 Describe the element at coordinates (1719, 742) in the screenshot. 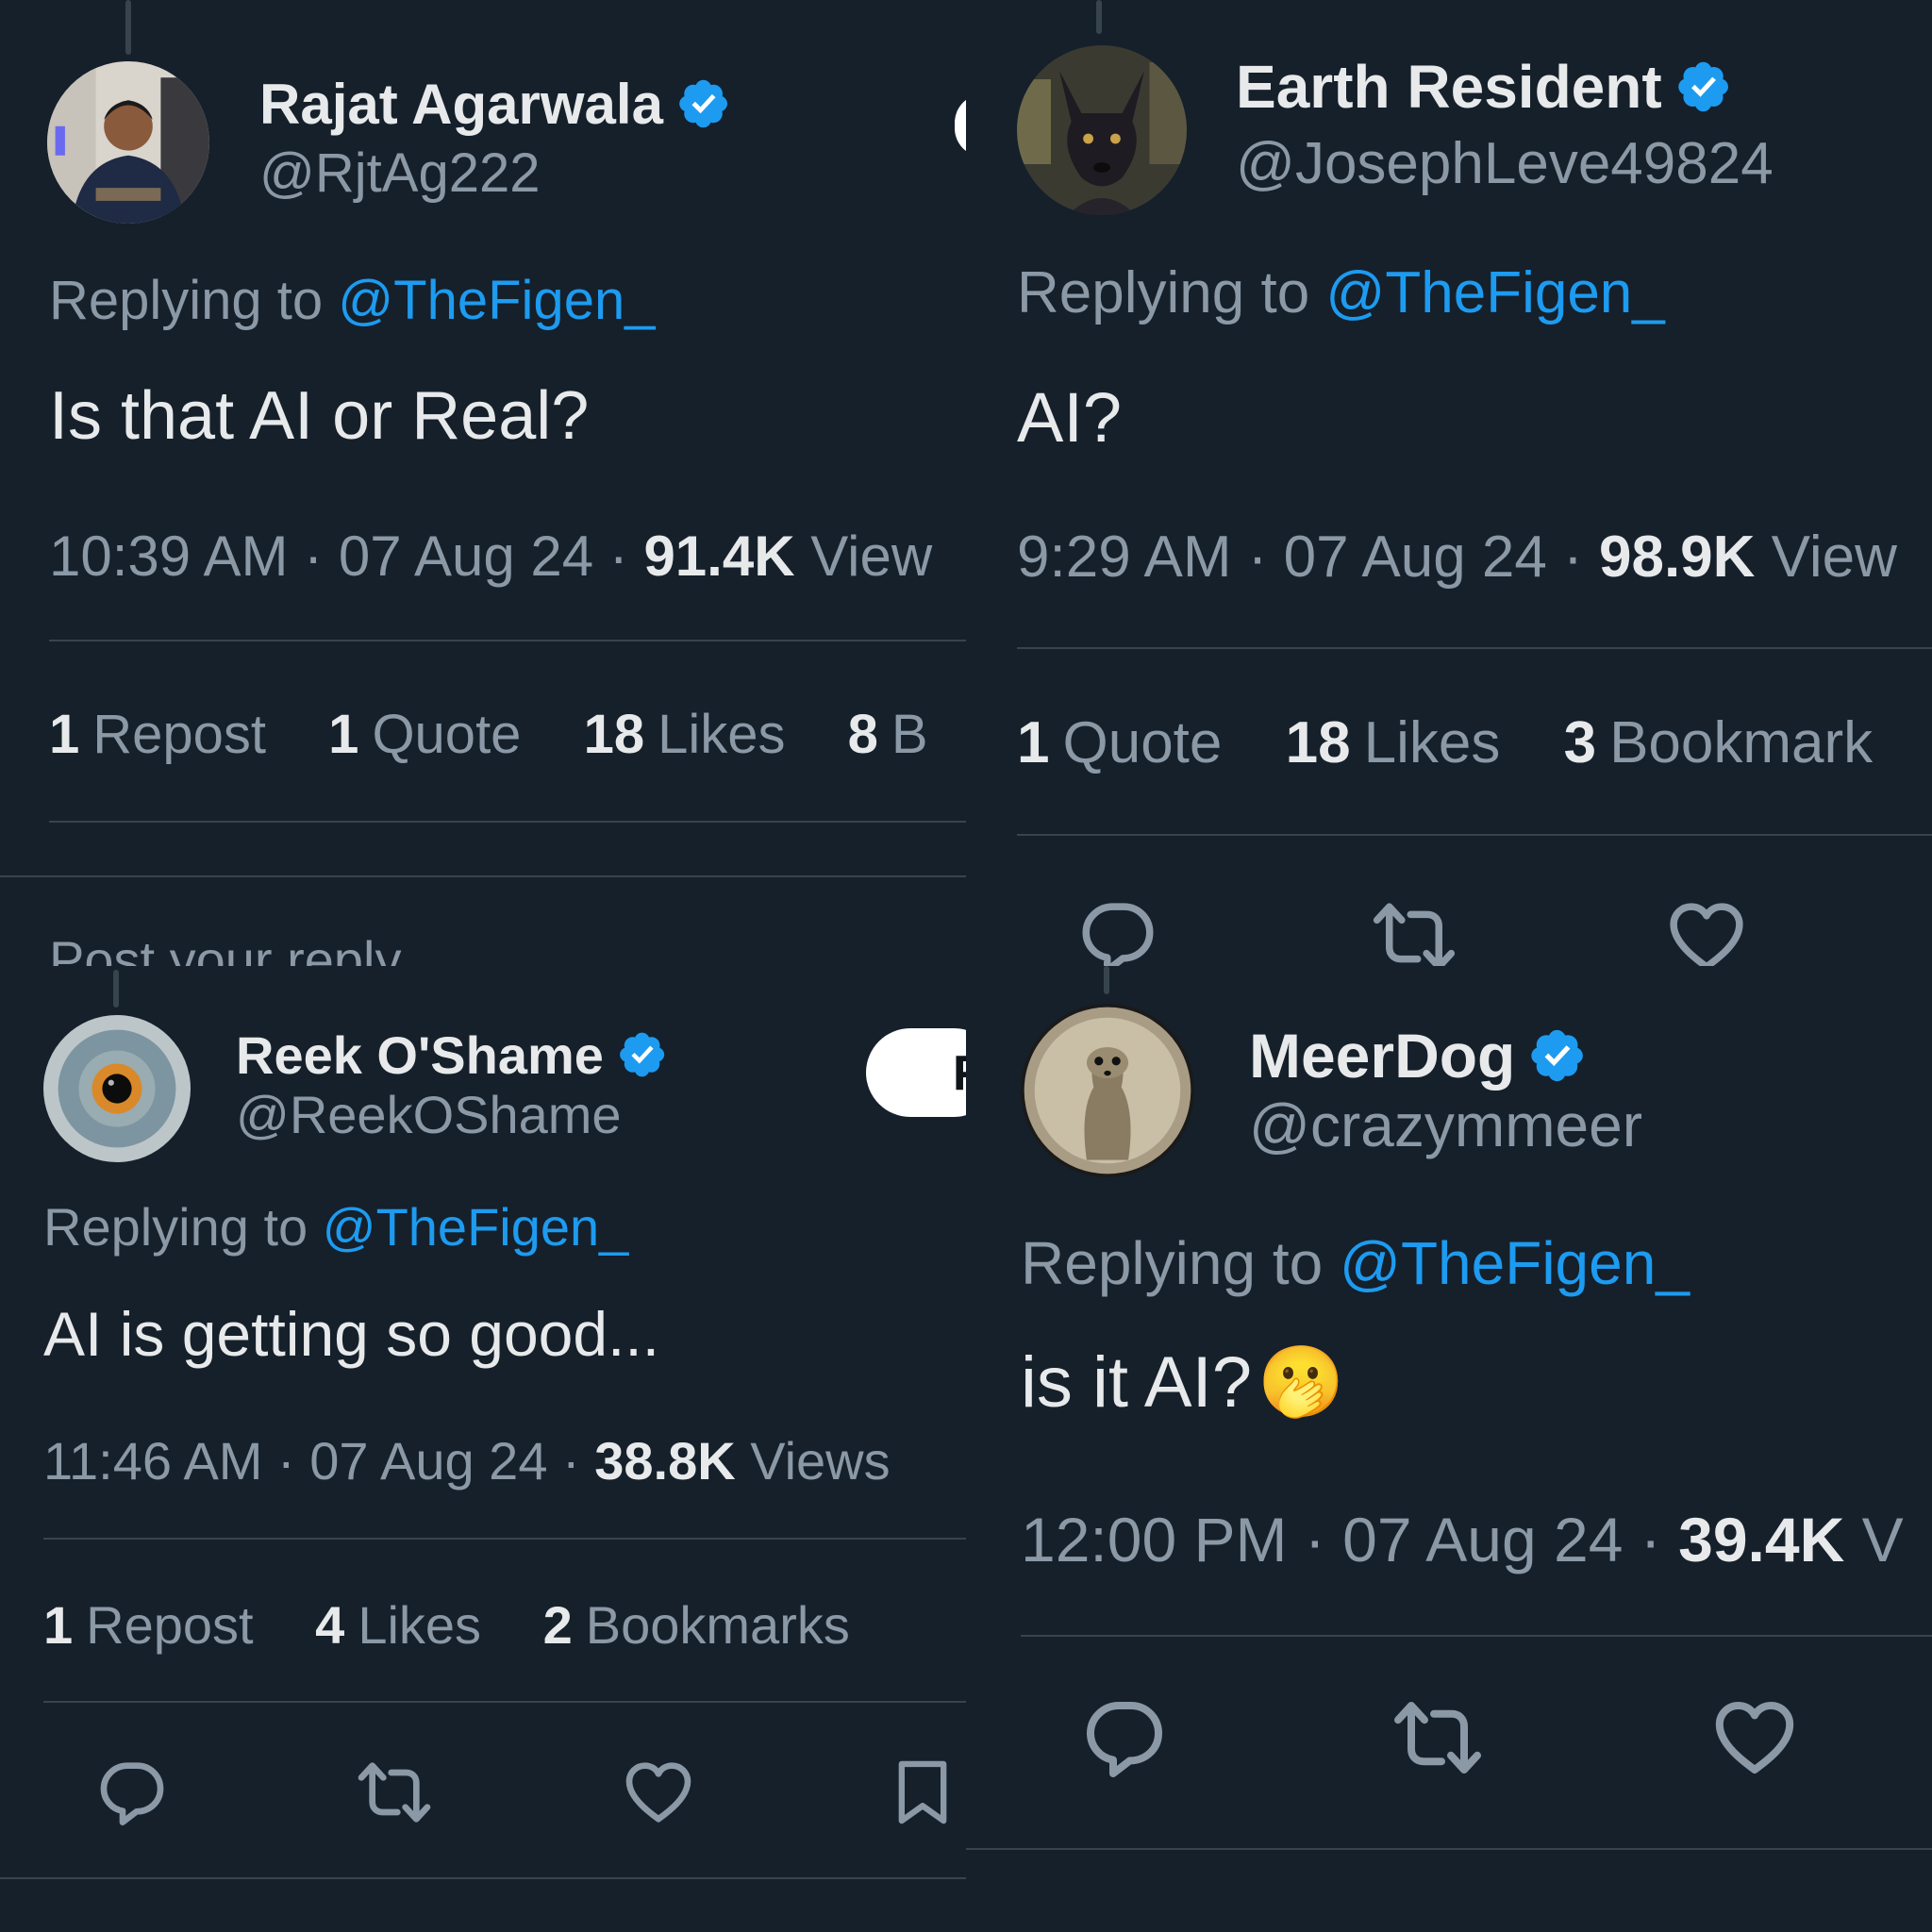

I see `stat-bookmarks: 3 Bookmark` at that location.